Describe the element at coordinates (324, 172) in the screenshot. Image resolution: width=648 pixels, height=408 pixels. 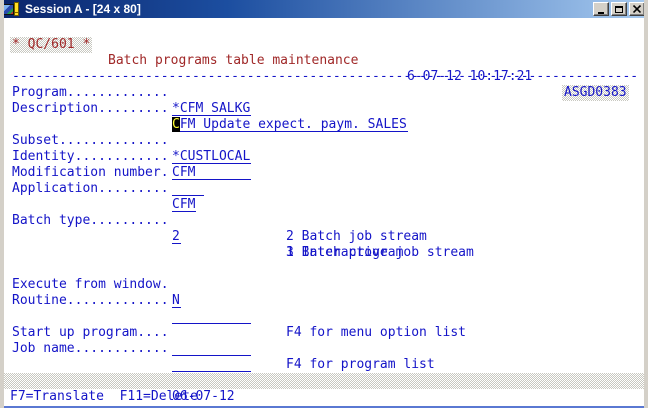
I see `modification-number-row: Modification number.` at that location.